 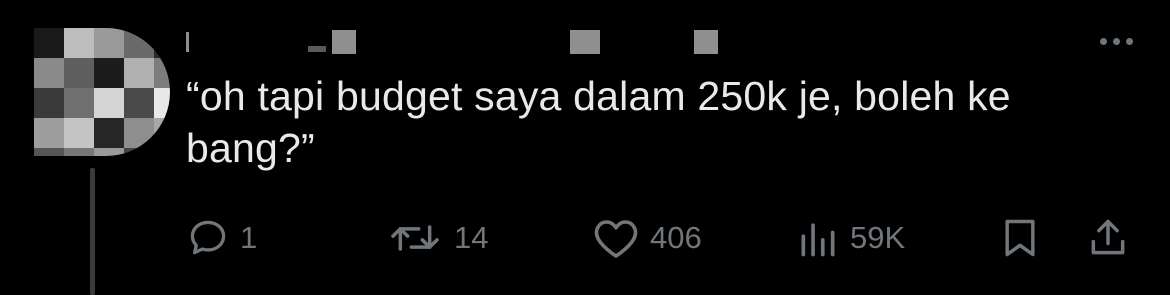 I want to click on avatar, so click(x=102, y=92).